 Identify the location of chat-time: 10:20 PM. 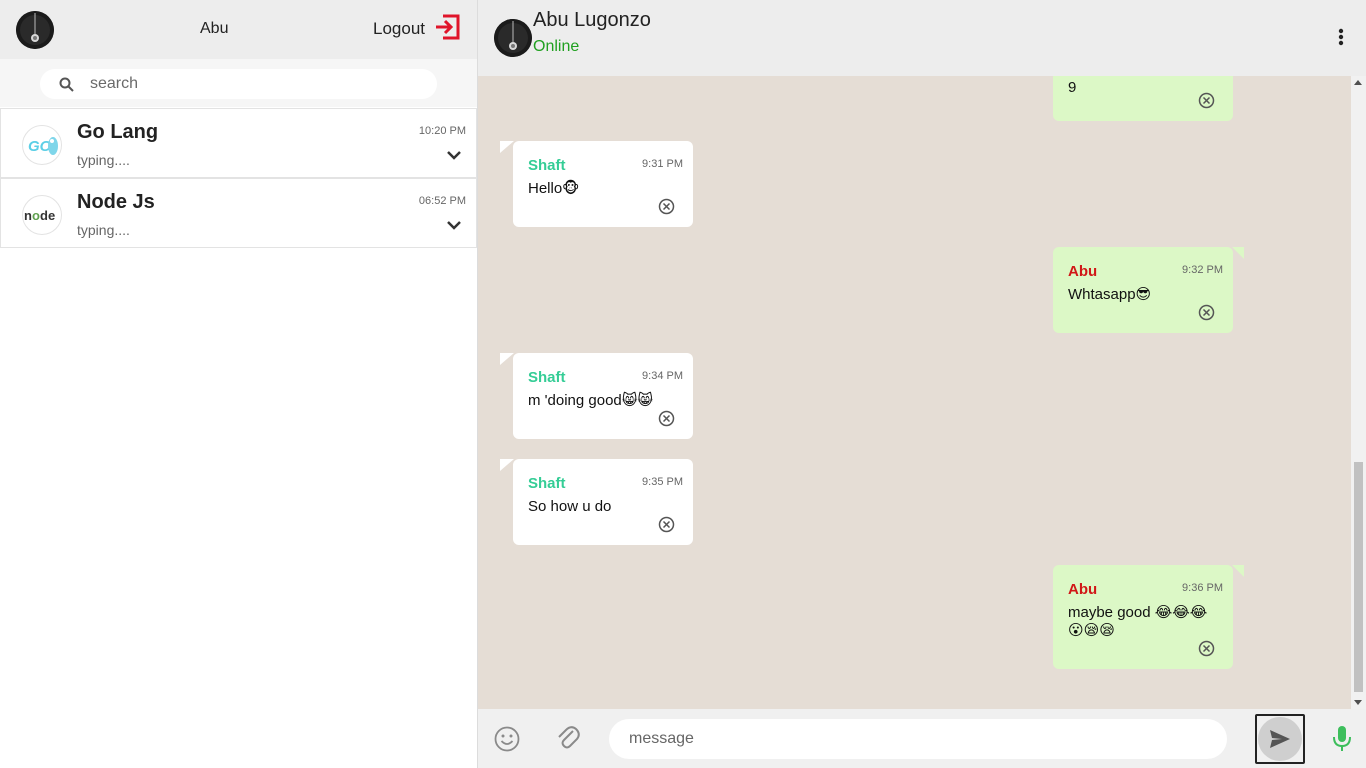
(442, 131).